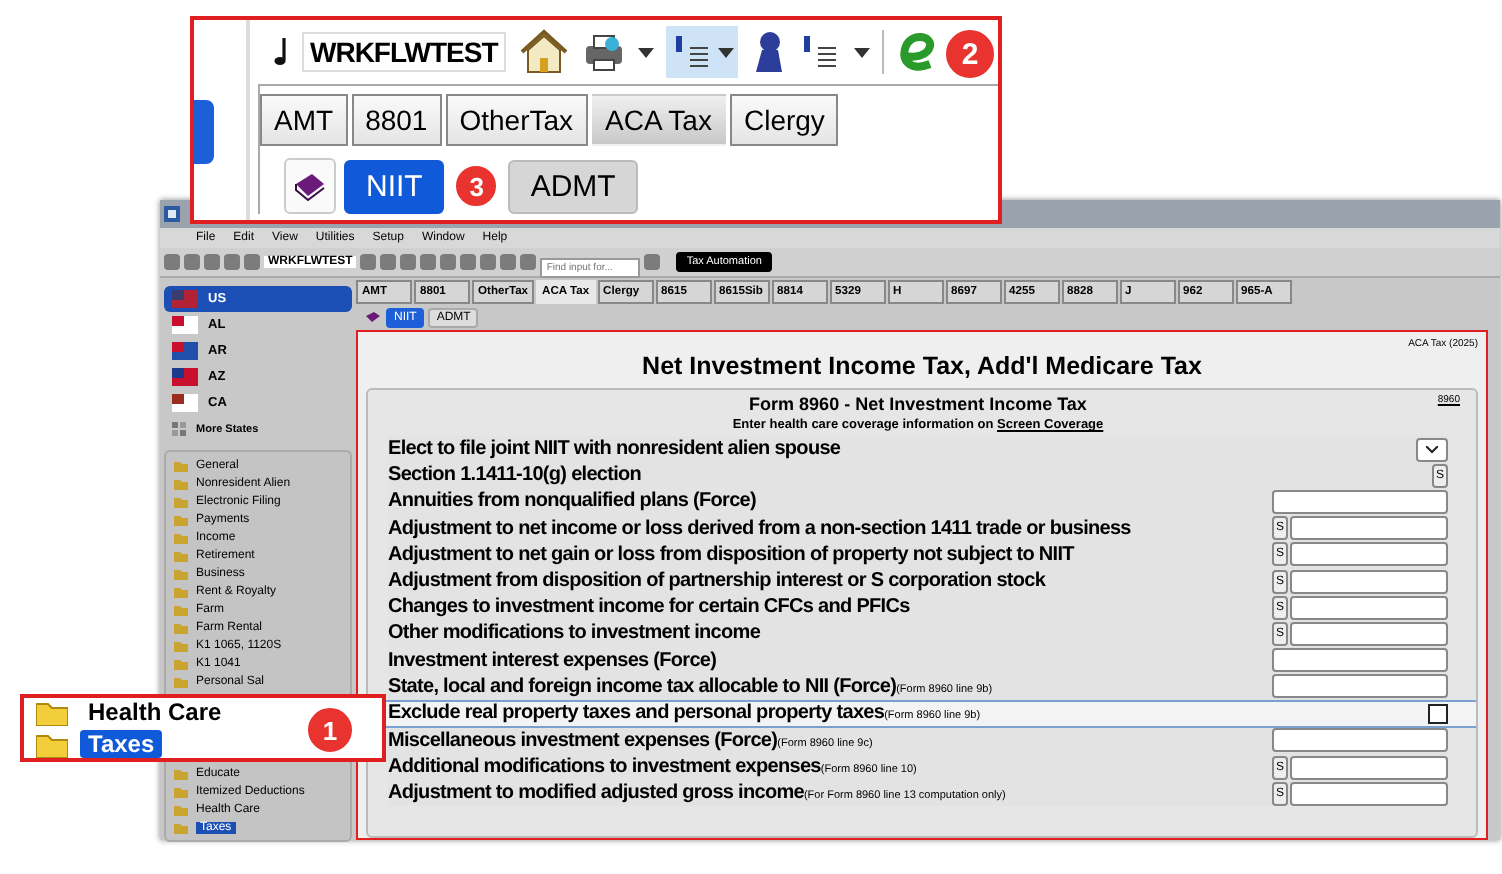 This screenshot has height=874, width=1502. Describe the element at coordinates (543, 52) in the screenshot. I see `home-icon` at that location.